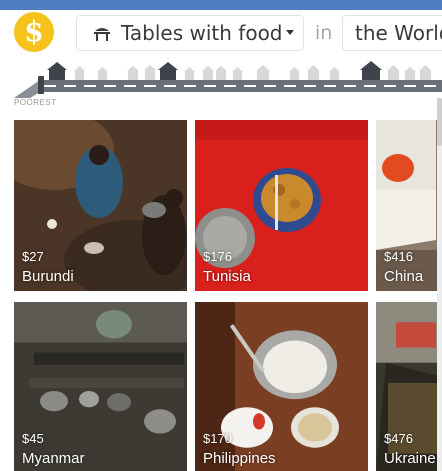 This screenshot has height=471, width=442. I want to click on income-street, so click(221, 78).